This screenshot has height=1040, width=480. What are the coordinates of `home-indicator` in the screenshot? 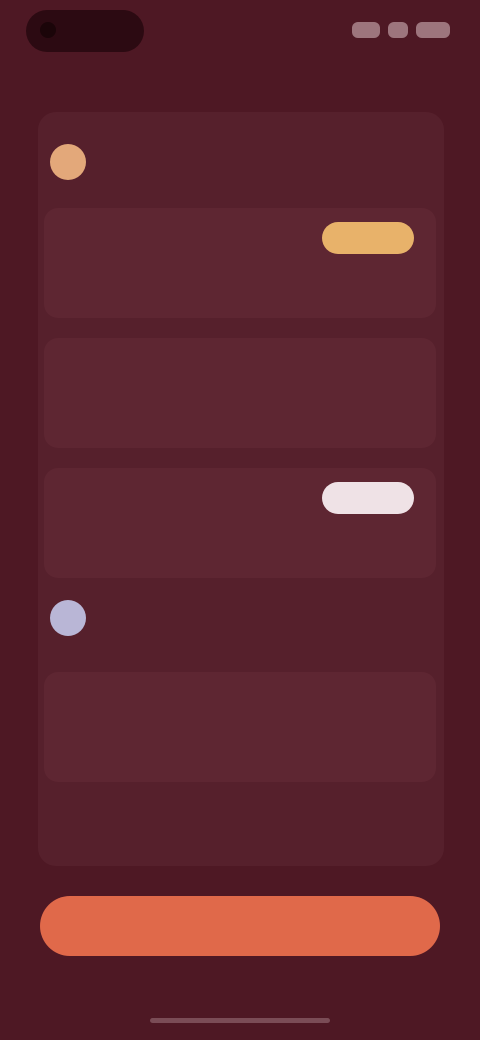 It's located at (240, 1020).